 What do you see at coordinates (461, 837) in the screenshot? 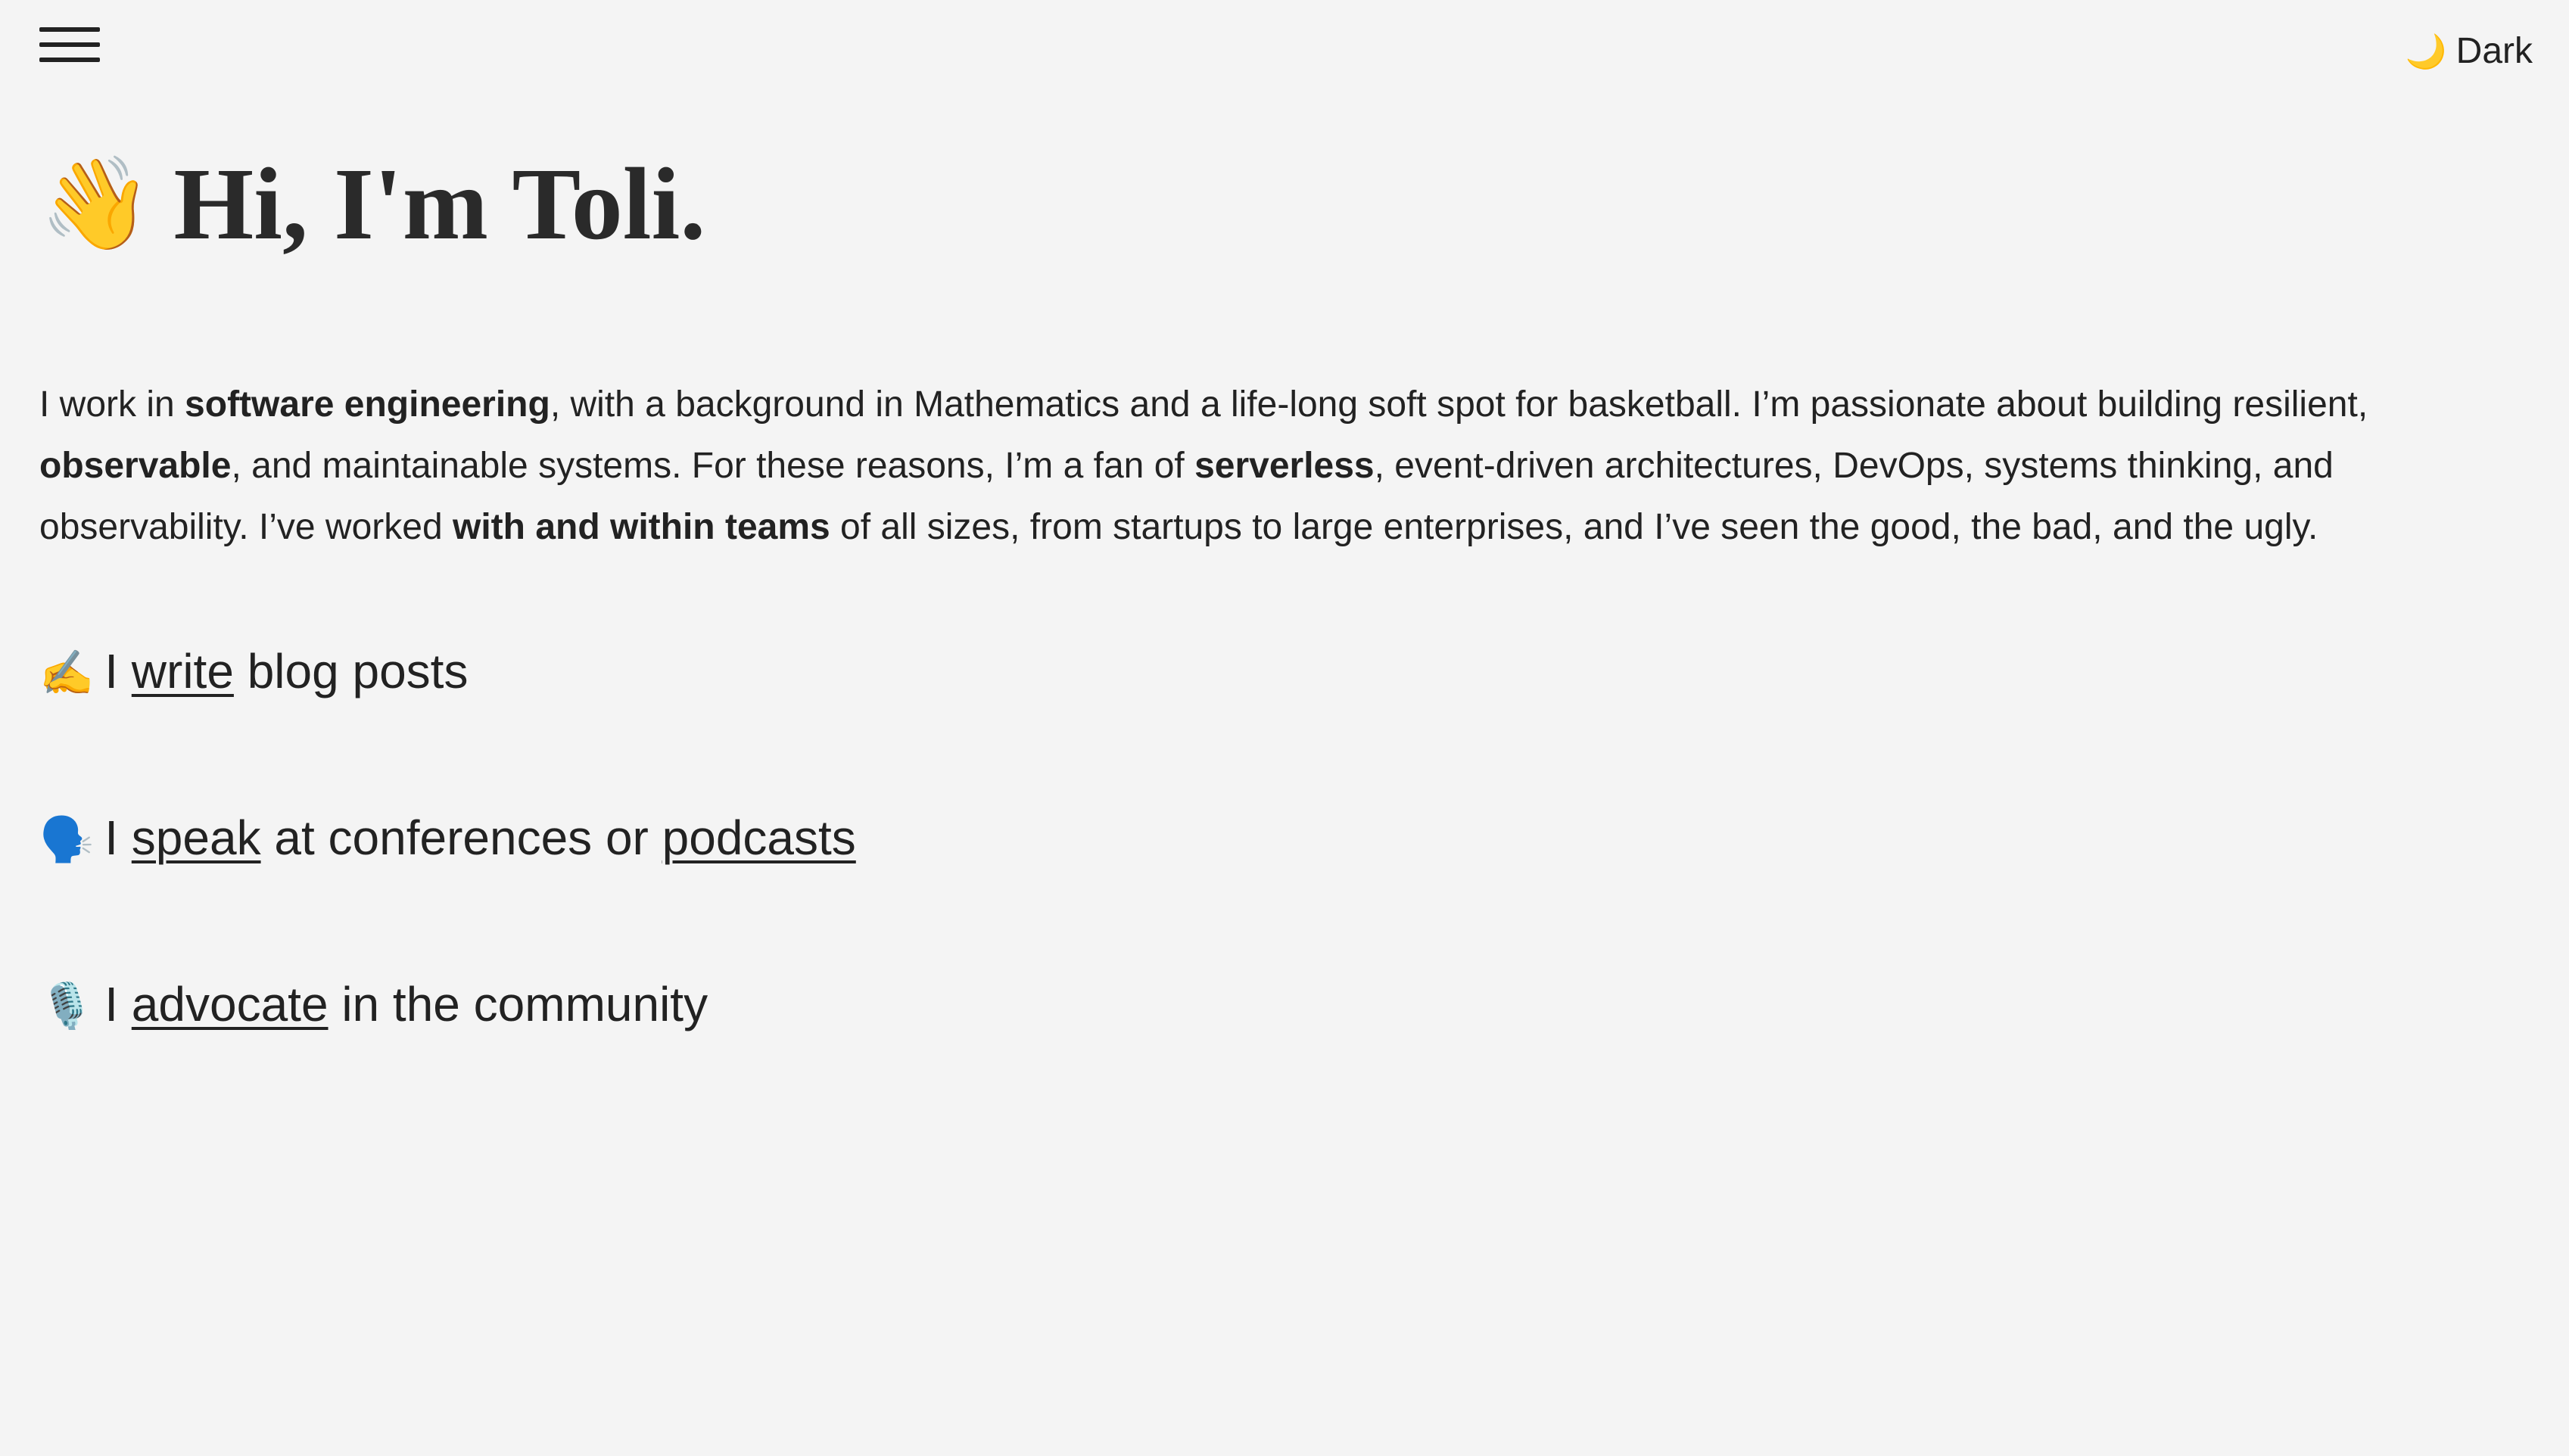
I see `speak-middle: at conferences or` at bounding box center [461, 837].